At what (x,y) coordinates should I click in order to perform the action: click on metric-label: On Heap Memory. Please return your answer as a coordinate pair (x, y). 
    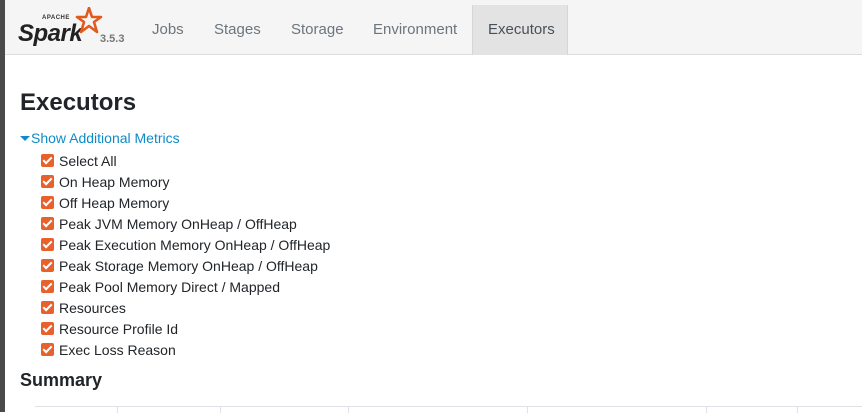
    Looking at the image, I should click on (114, 181).